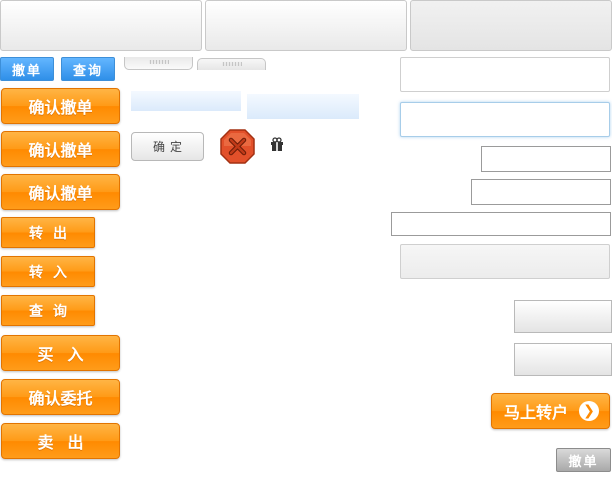  What do you see at coordinates (237, 146) in the screenshot?
I see `close-icon` at bounding box center [237, 146].